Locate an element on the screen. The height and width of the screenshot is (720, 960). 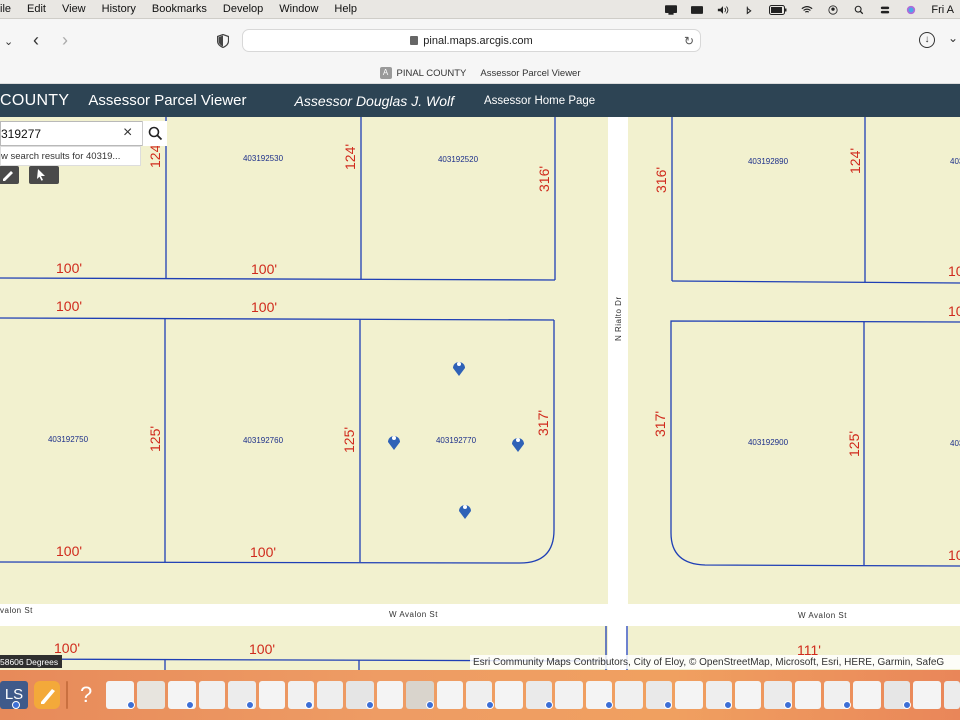
menu-history: History is located at coordinates (119, 9).